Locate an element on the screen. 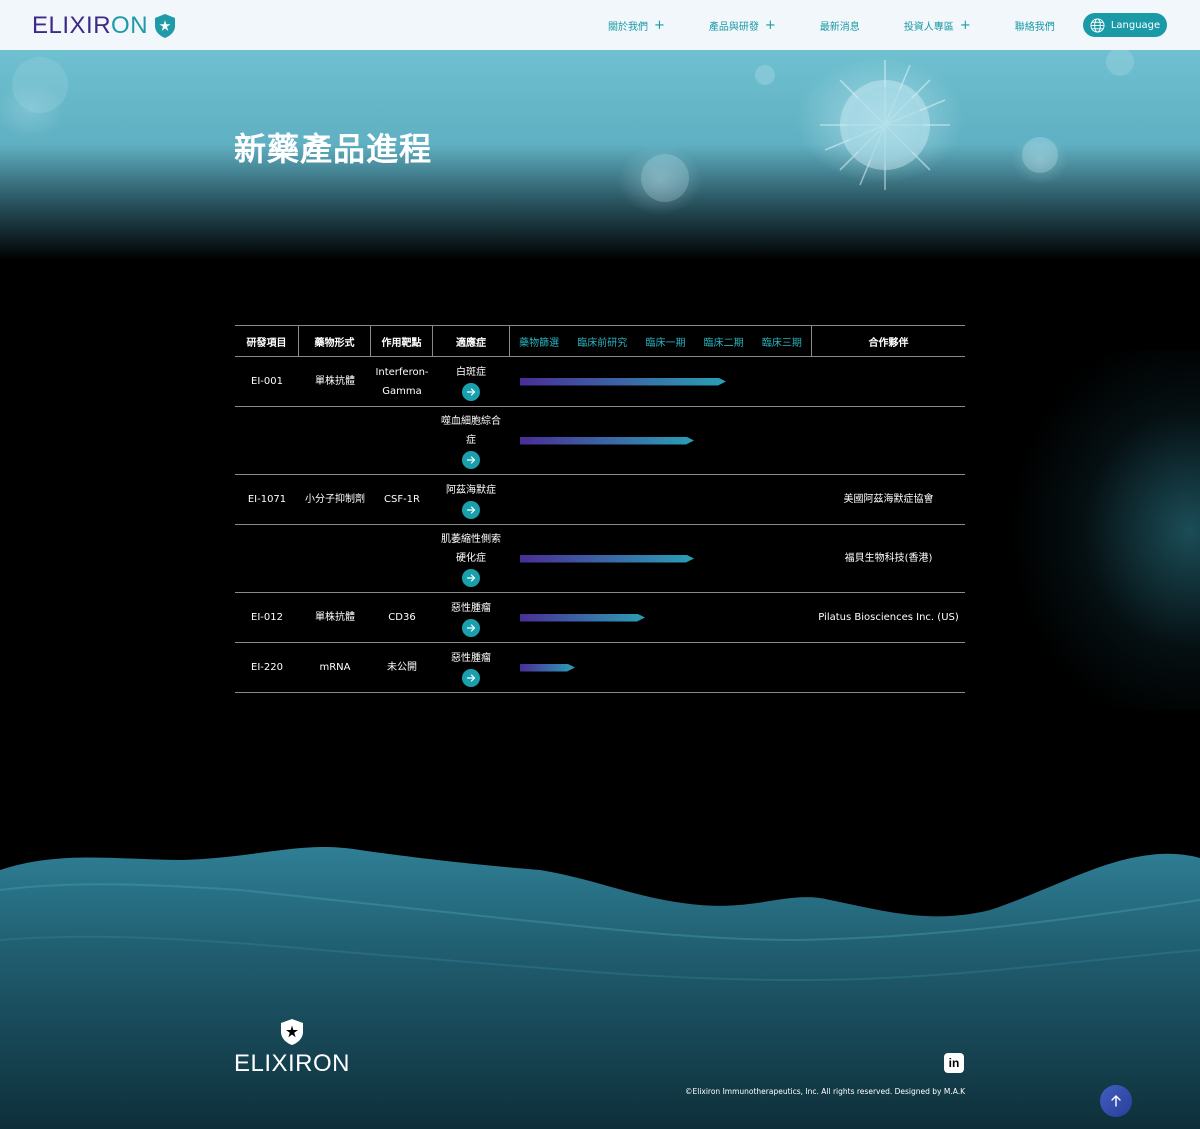 The width and height of the screenshot is (1200, 1129). nav-item-products: 產品與研發 + is located at coordinates (742, 25).